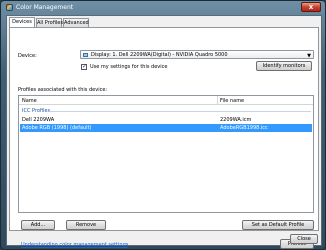 The height and width of the screenshot is (250, 326). Describe the element at coordinates (76, 22) in the screenshot. I see `tab-advanced: Advanced` at that location.